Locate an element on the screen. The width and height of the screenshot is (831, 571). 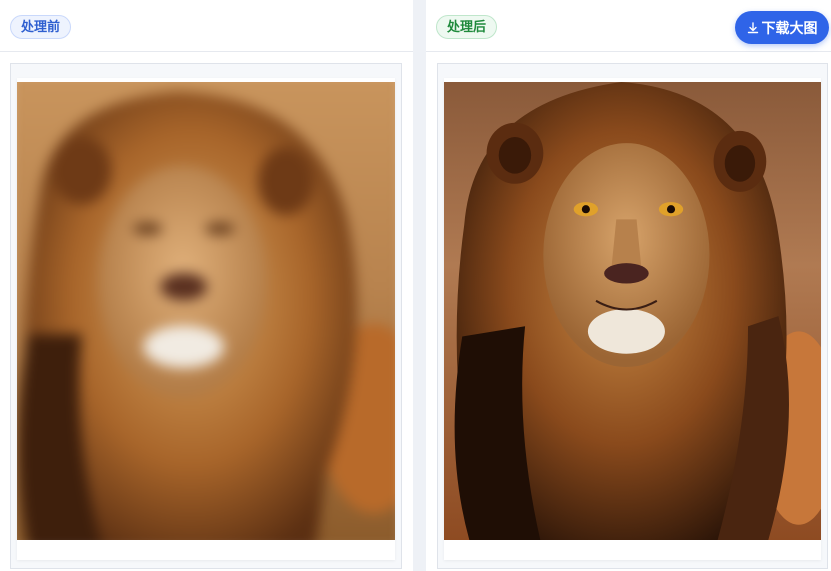
before-tag: 处理前 is located at coordinates (41, 27).